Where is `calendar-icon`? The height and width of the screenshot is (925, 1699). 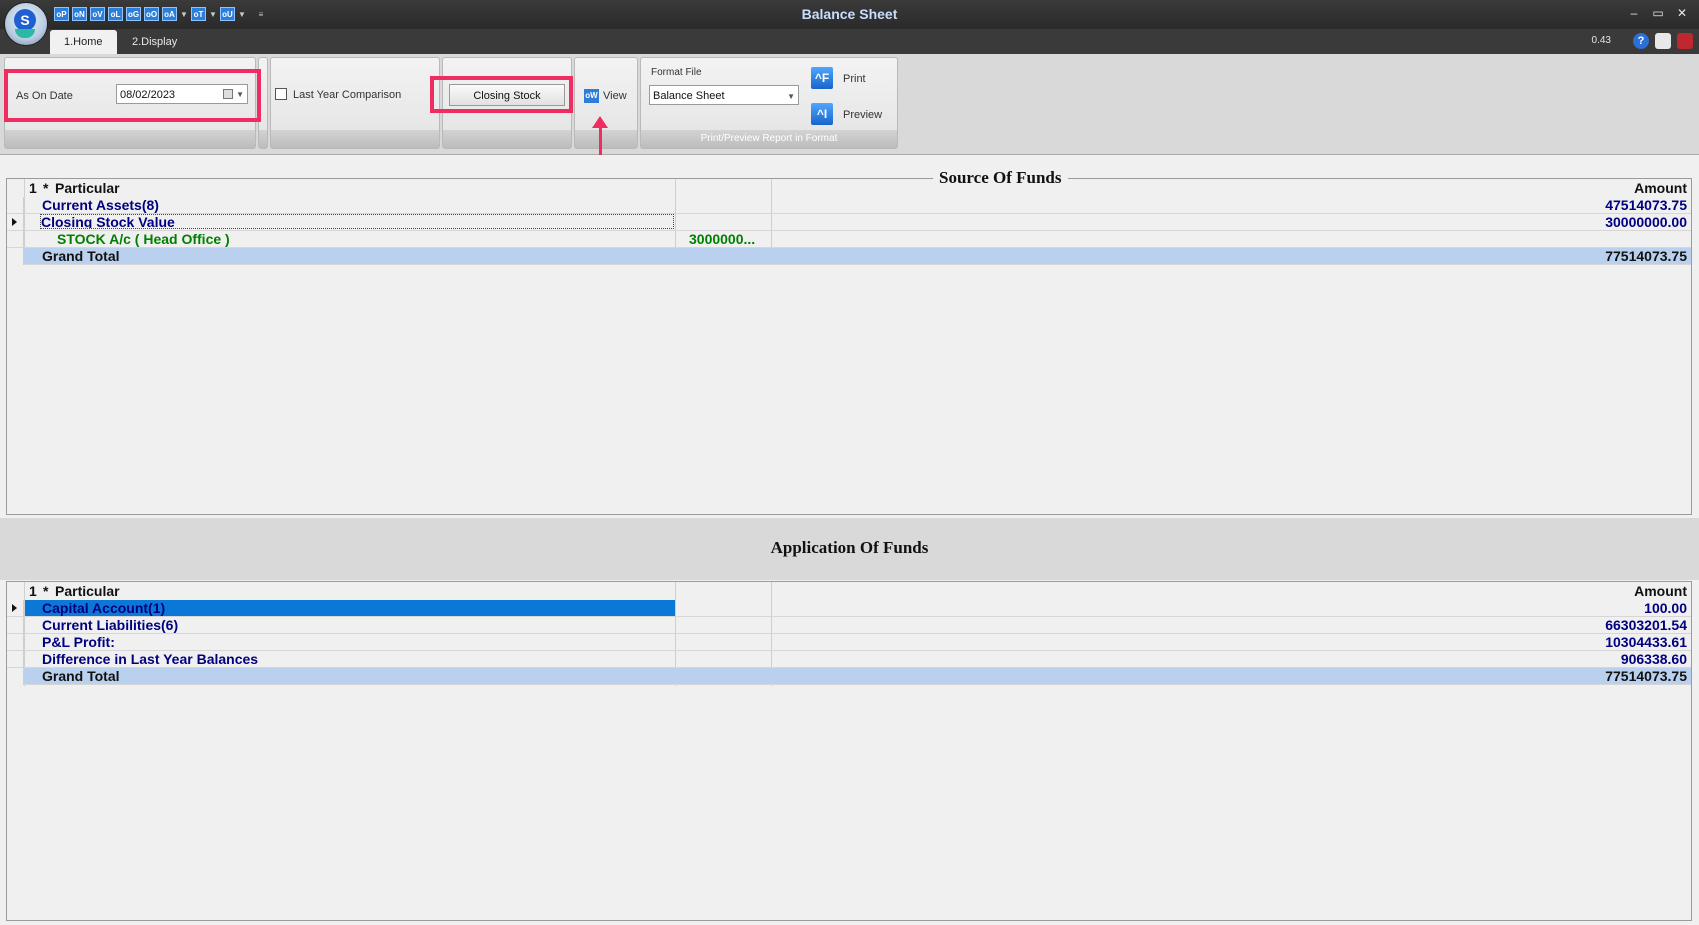 calendar-icon is located at coordinates (228, 94).